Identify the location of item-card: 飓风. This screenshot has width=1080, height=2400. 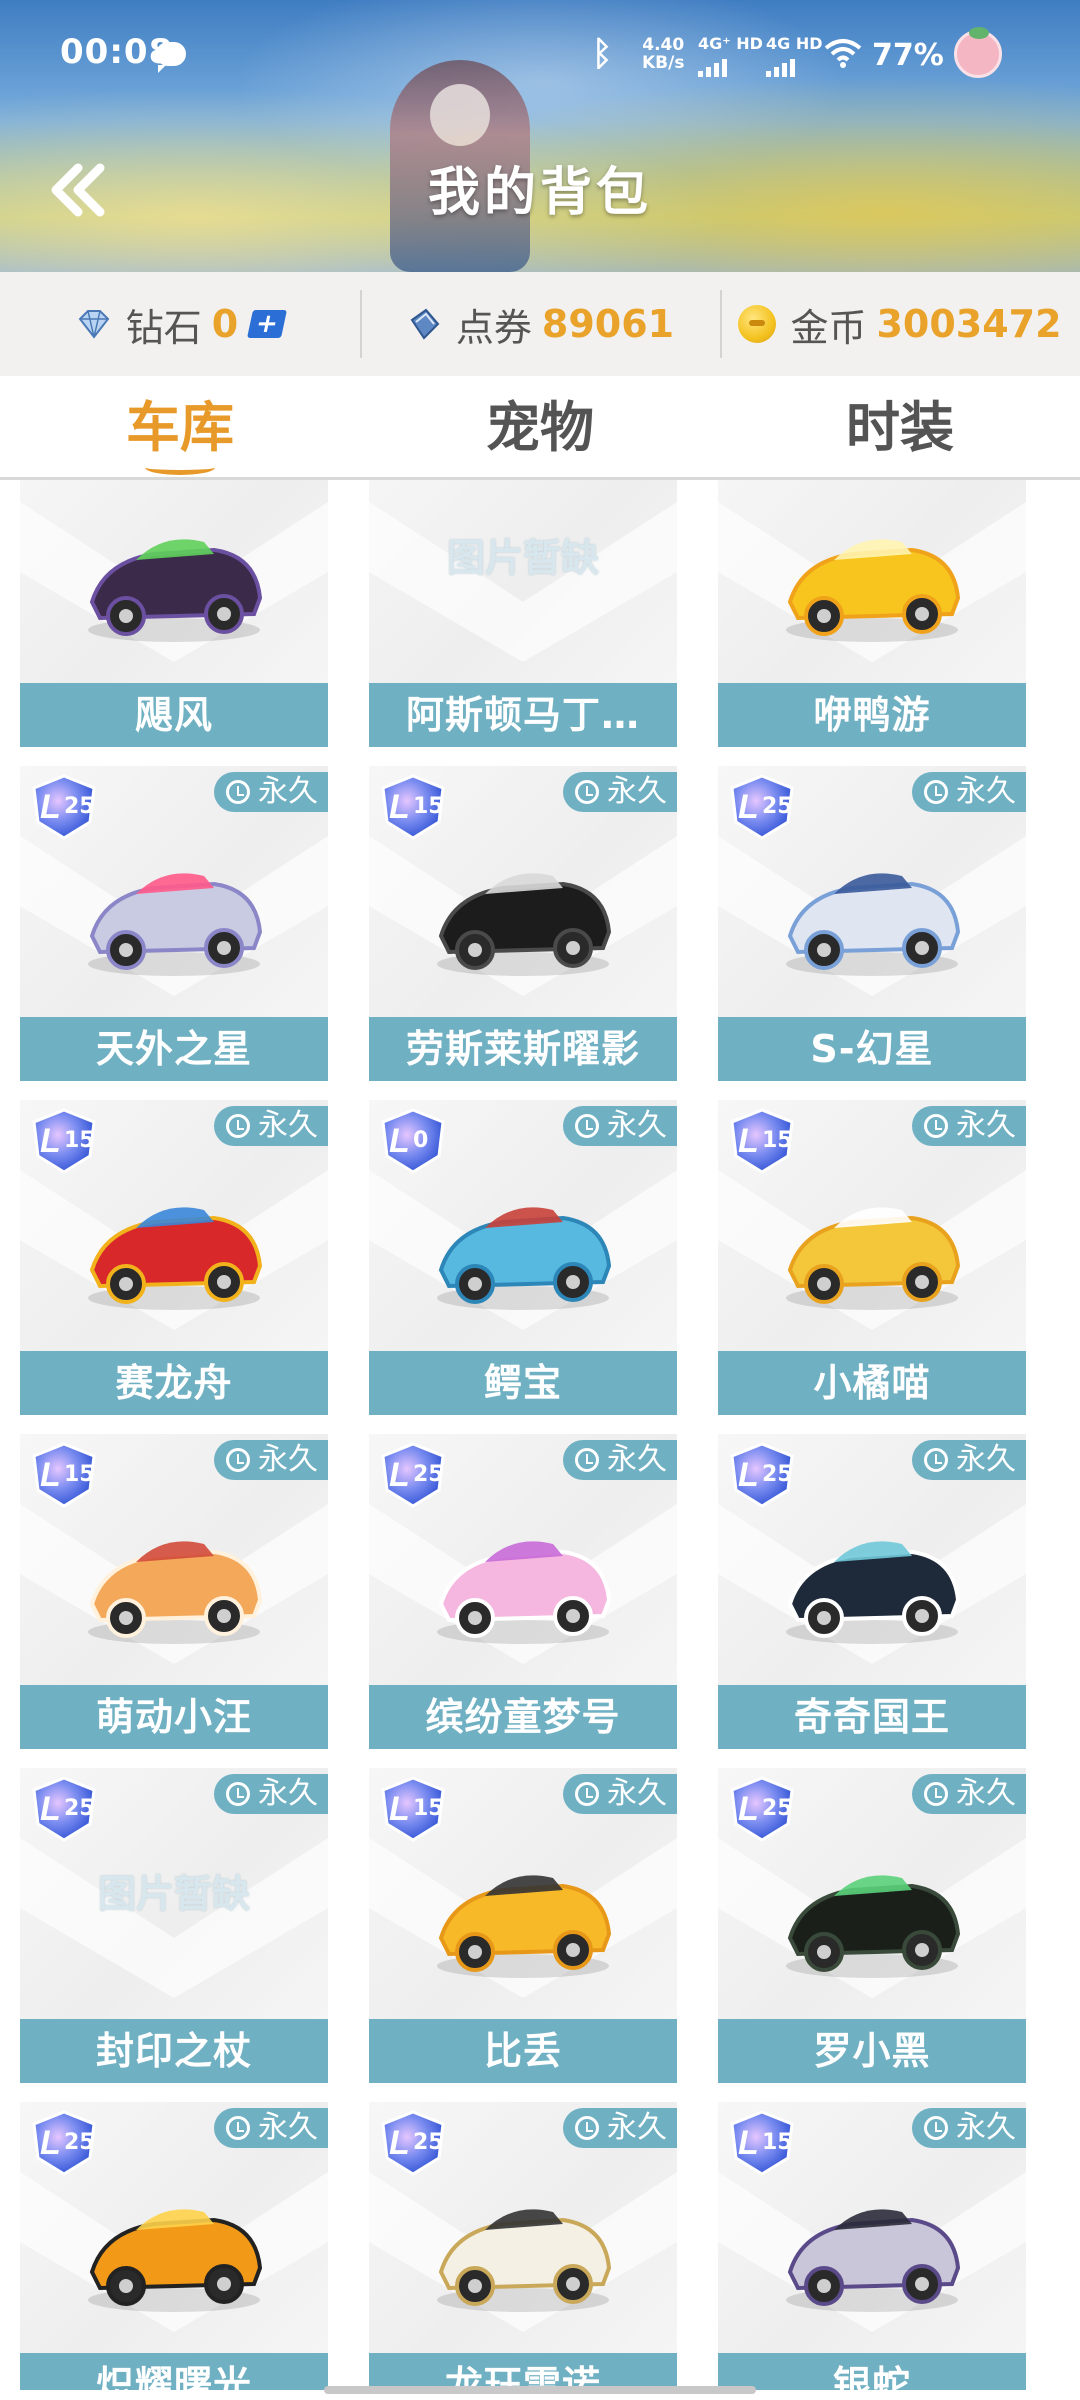
(174, 613).